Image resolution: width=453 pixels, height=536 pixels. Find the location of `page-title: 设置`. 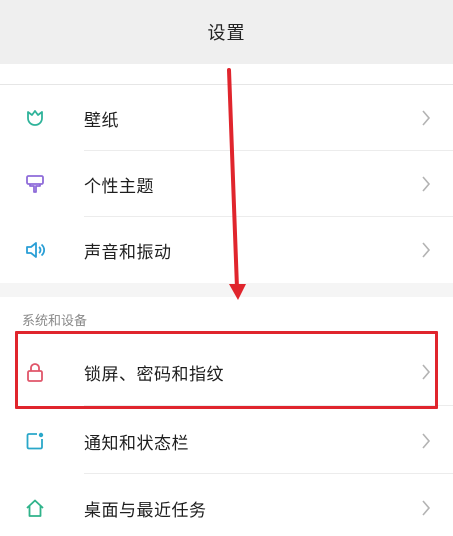

page-title: 设置 is located at coordinates (226, 33).